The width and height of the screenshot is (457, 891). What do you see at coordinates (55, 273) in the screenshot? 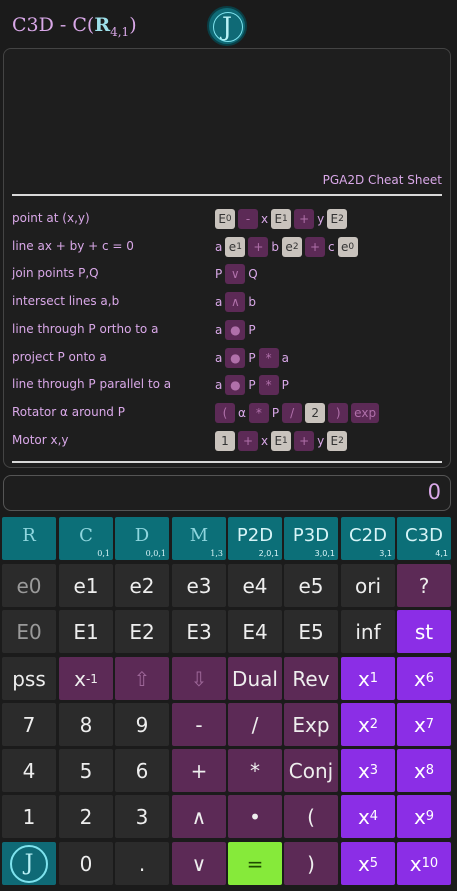
I see `cheat-row-label: join points P,Q` at bounding box center [55, 273].